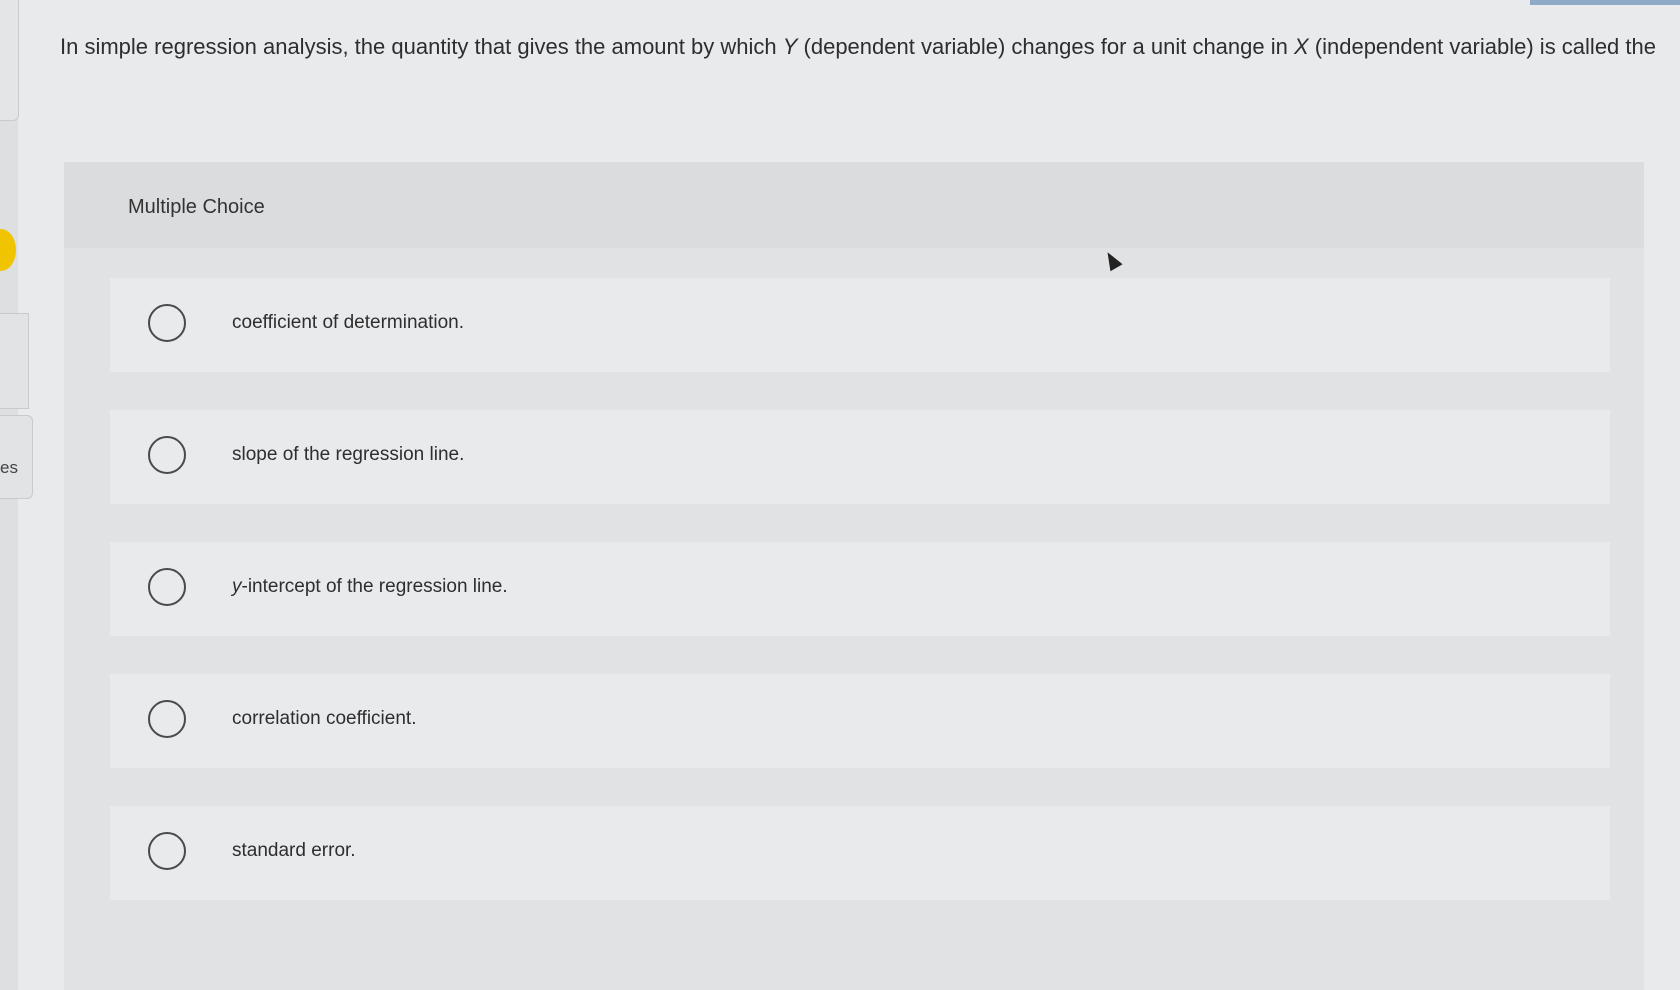 This screenshot has width=1680, height=990. I want to click on option-y-intercept: y-intercept of the regression line., so click(860, 589).